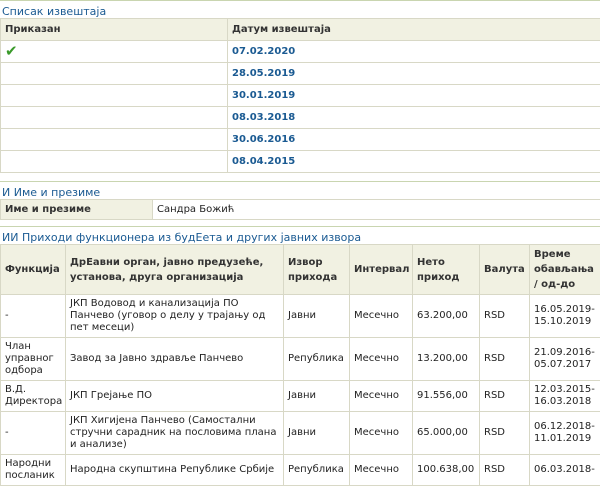 The height and width of the screenshot is (486, 600). I want to click on name-section-title: И Име и презиме, so click(300, 190).